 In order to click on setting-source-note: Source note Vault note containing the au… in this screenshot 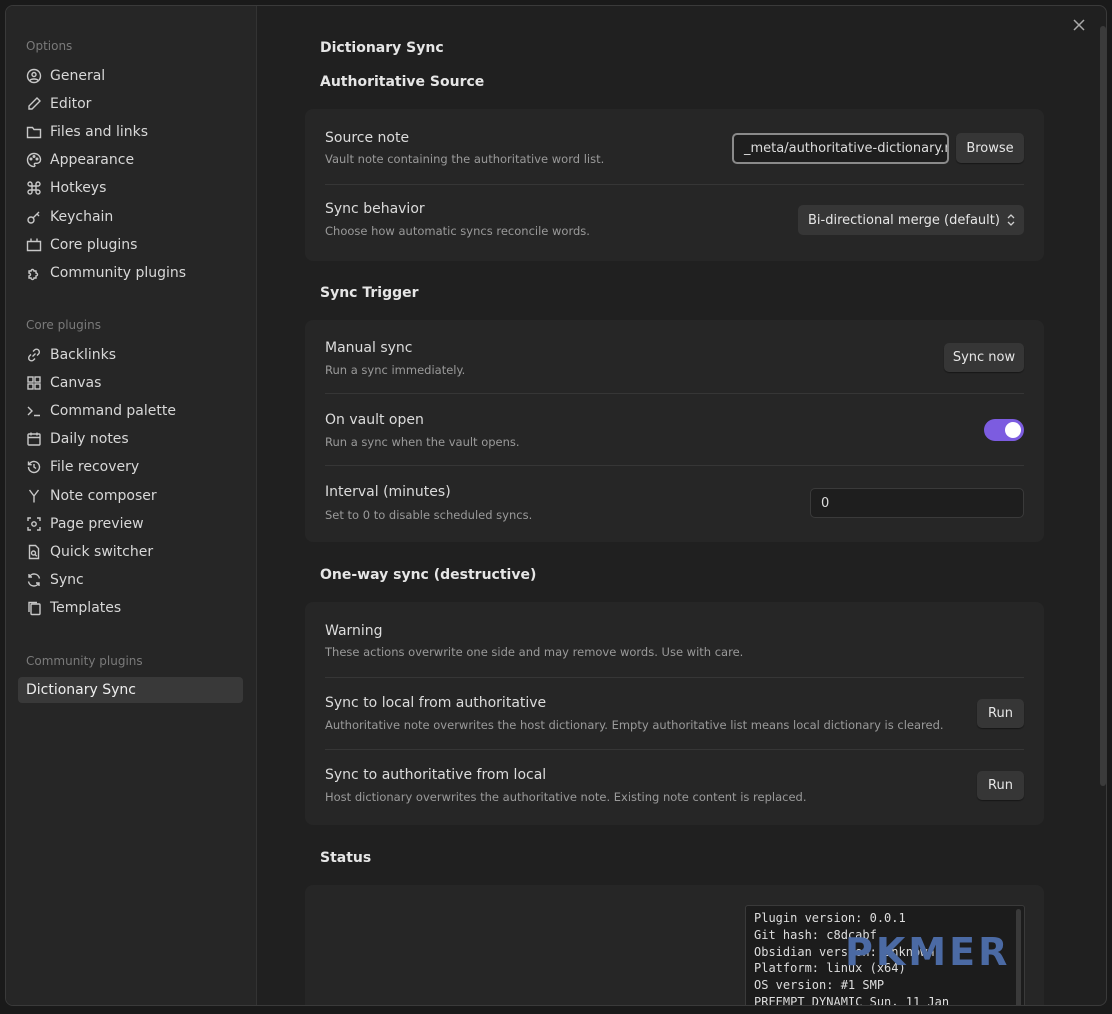, I will do `click(674, 147)`.